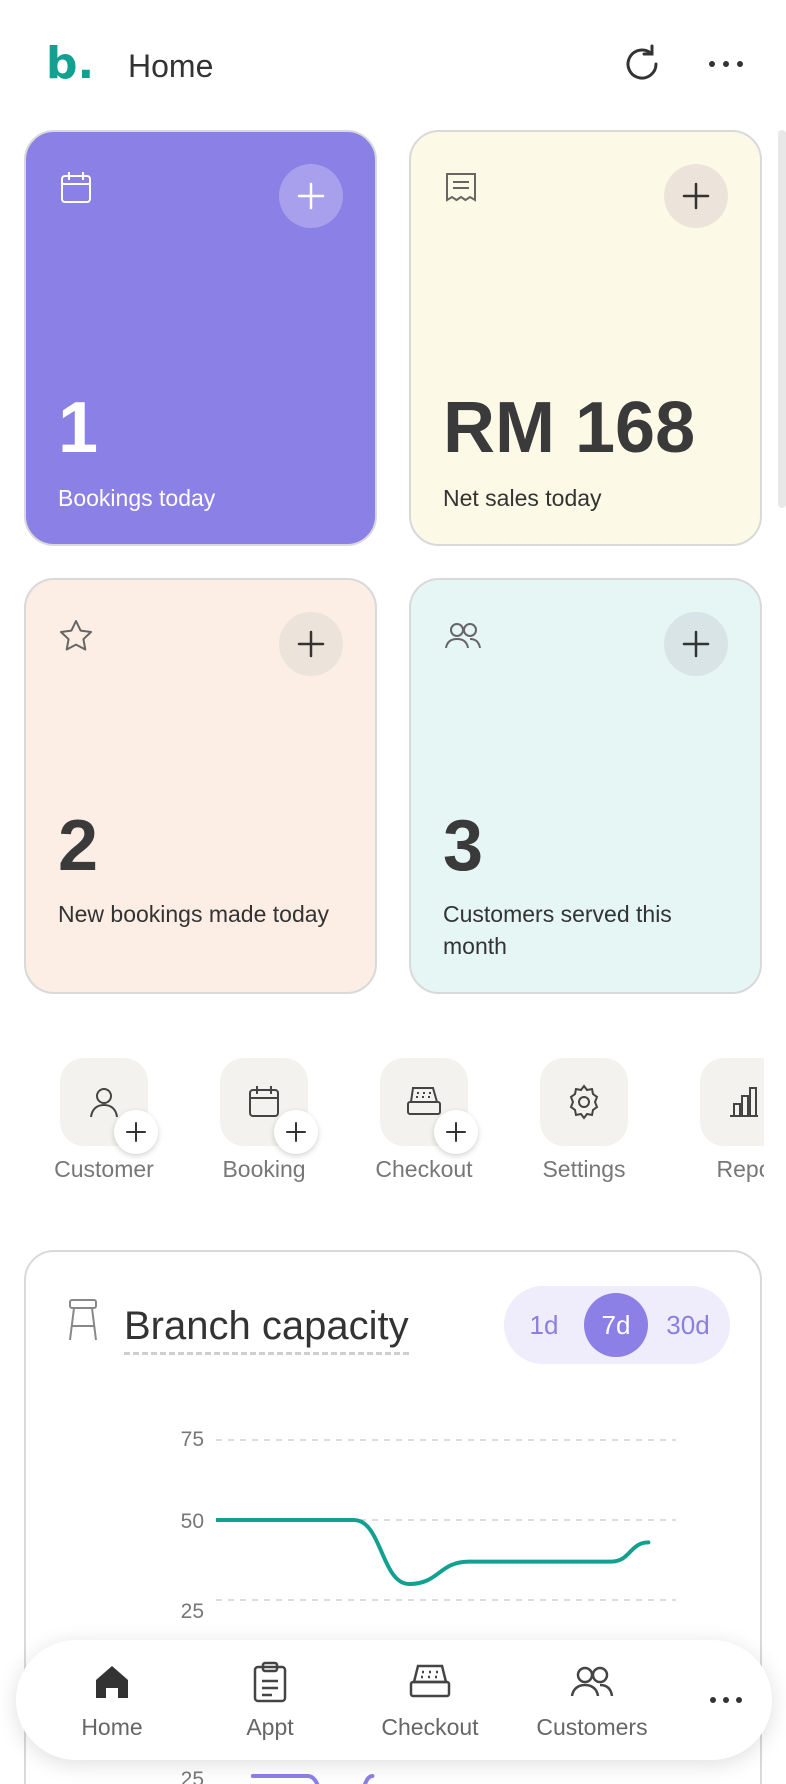  Describe the element at coordinates (696, 196) in the screenshot. I see `add-sale-button` at that location.